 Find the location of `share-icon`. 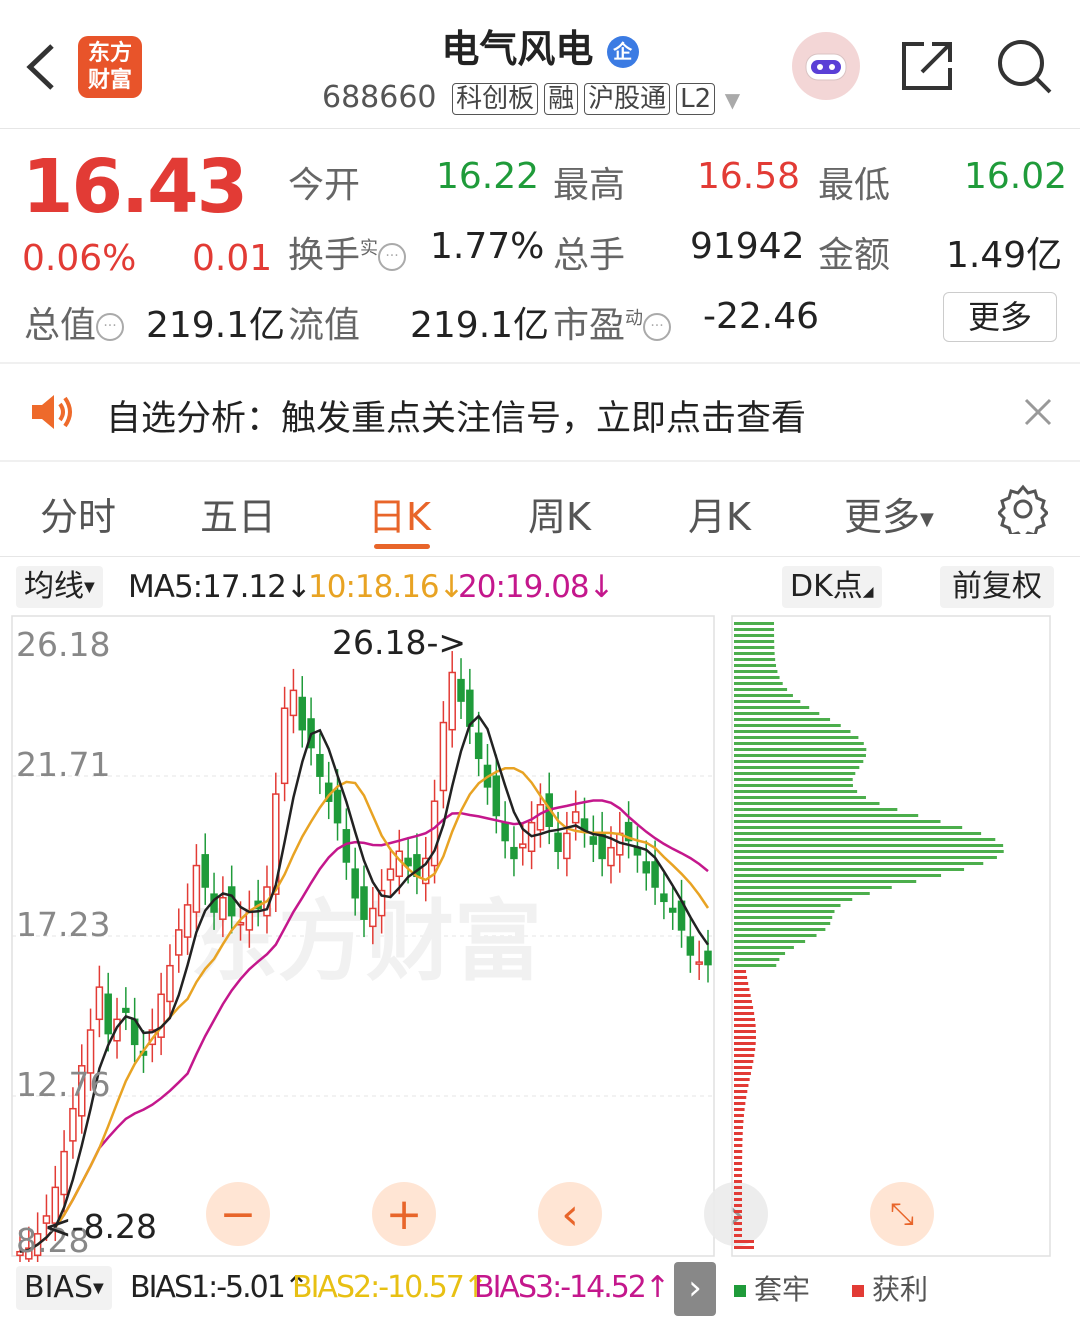

share-icon is located at coordinates (928, 66).